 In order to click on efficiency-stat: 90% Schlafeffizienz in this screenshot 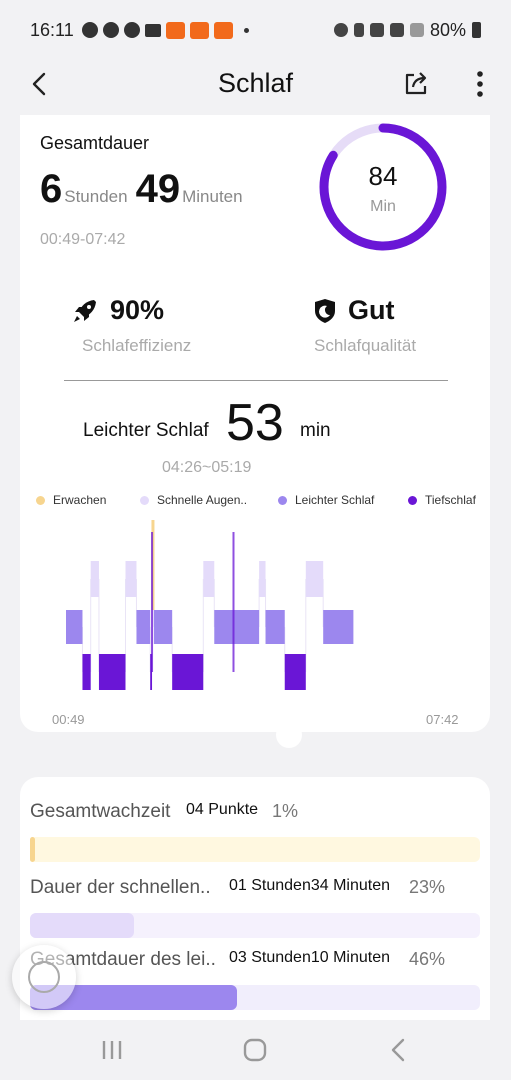, I will do `click(131, 325)`.